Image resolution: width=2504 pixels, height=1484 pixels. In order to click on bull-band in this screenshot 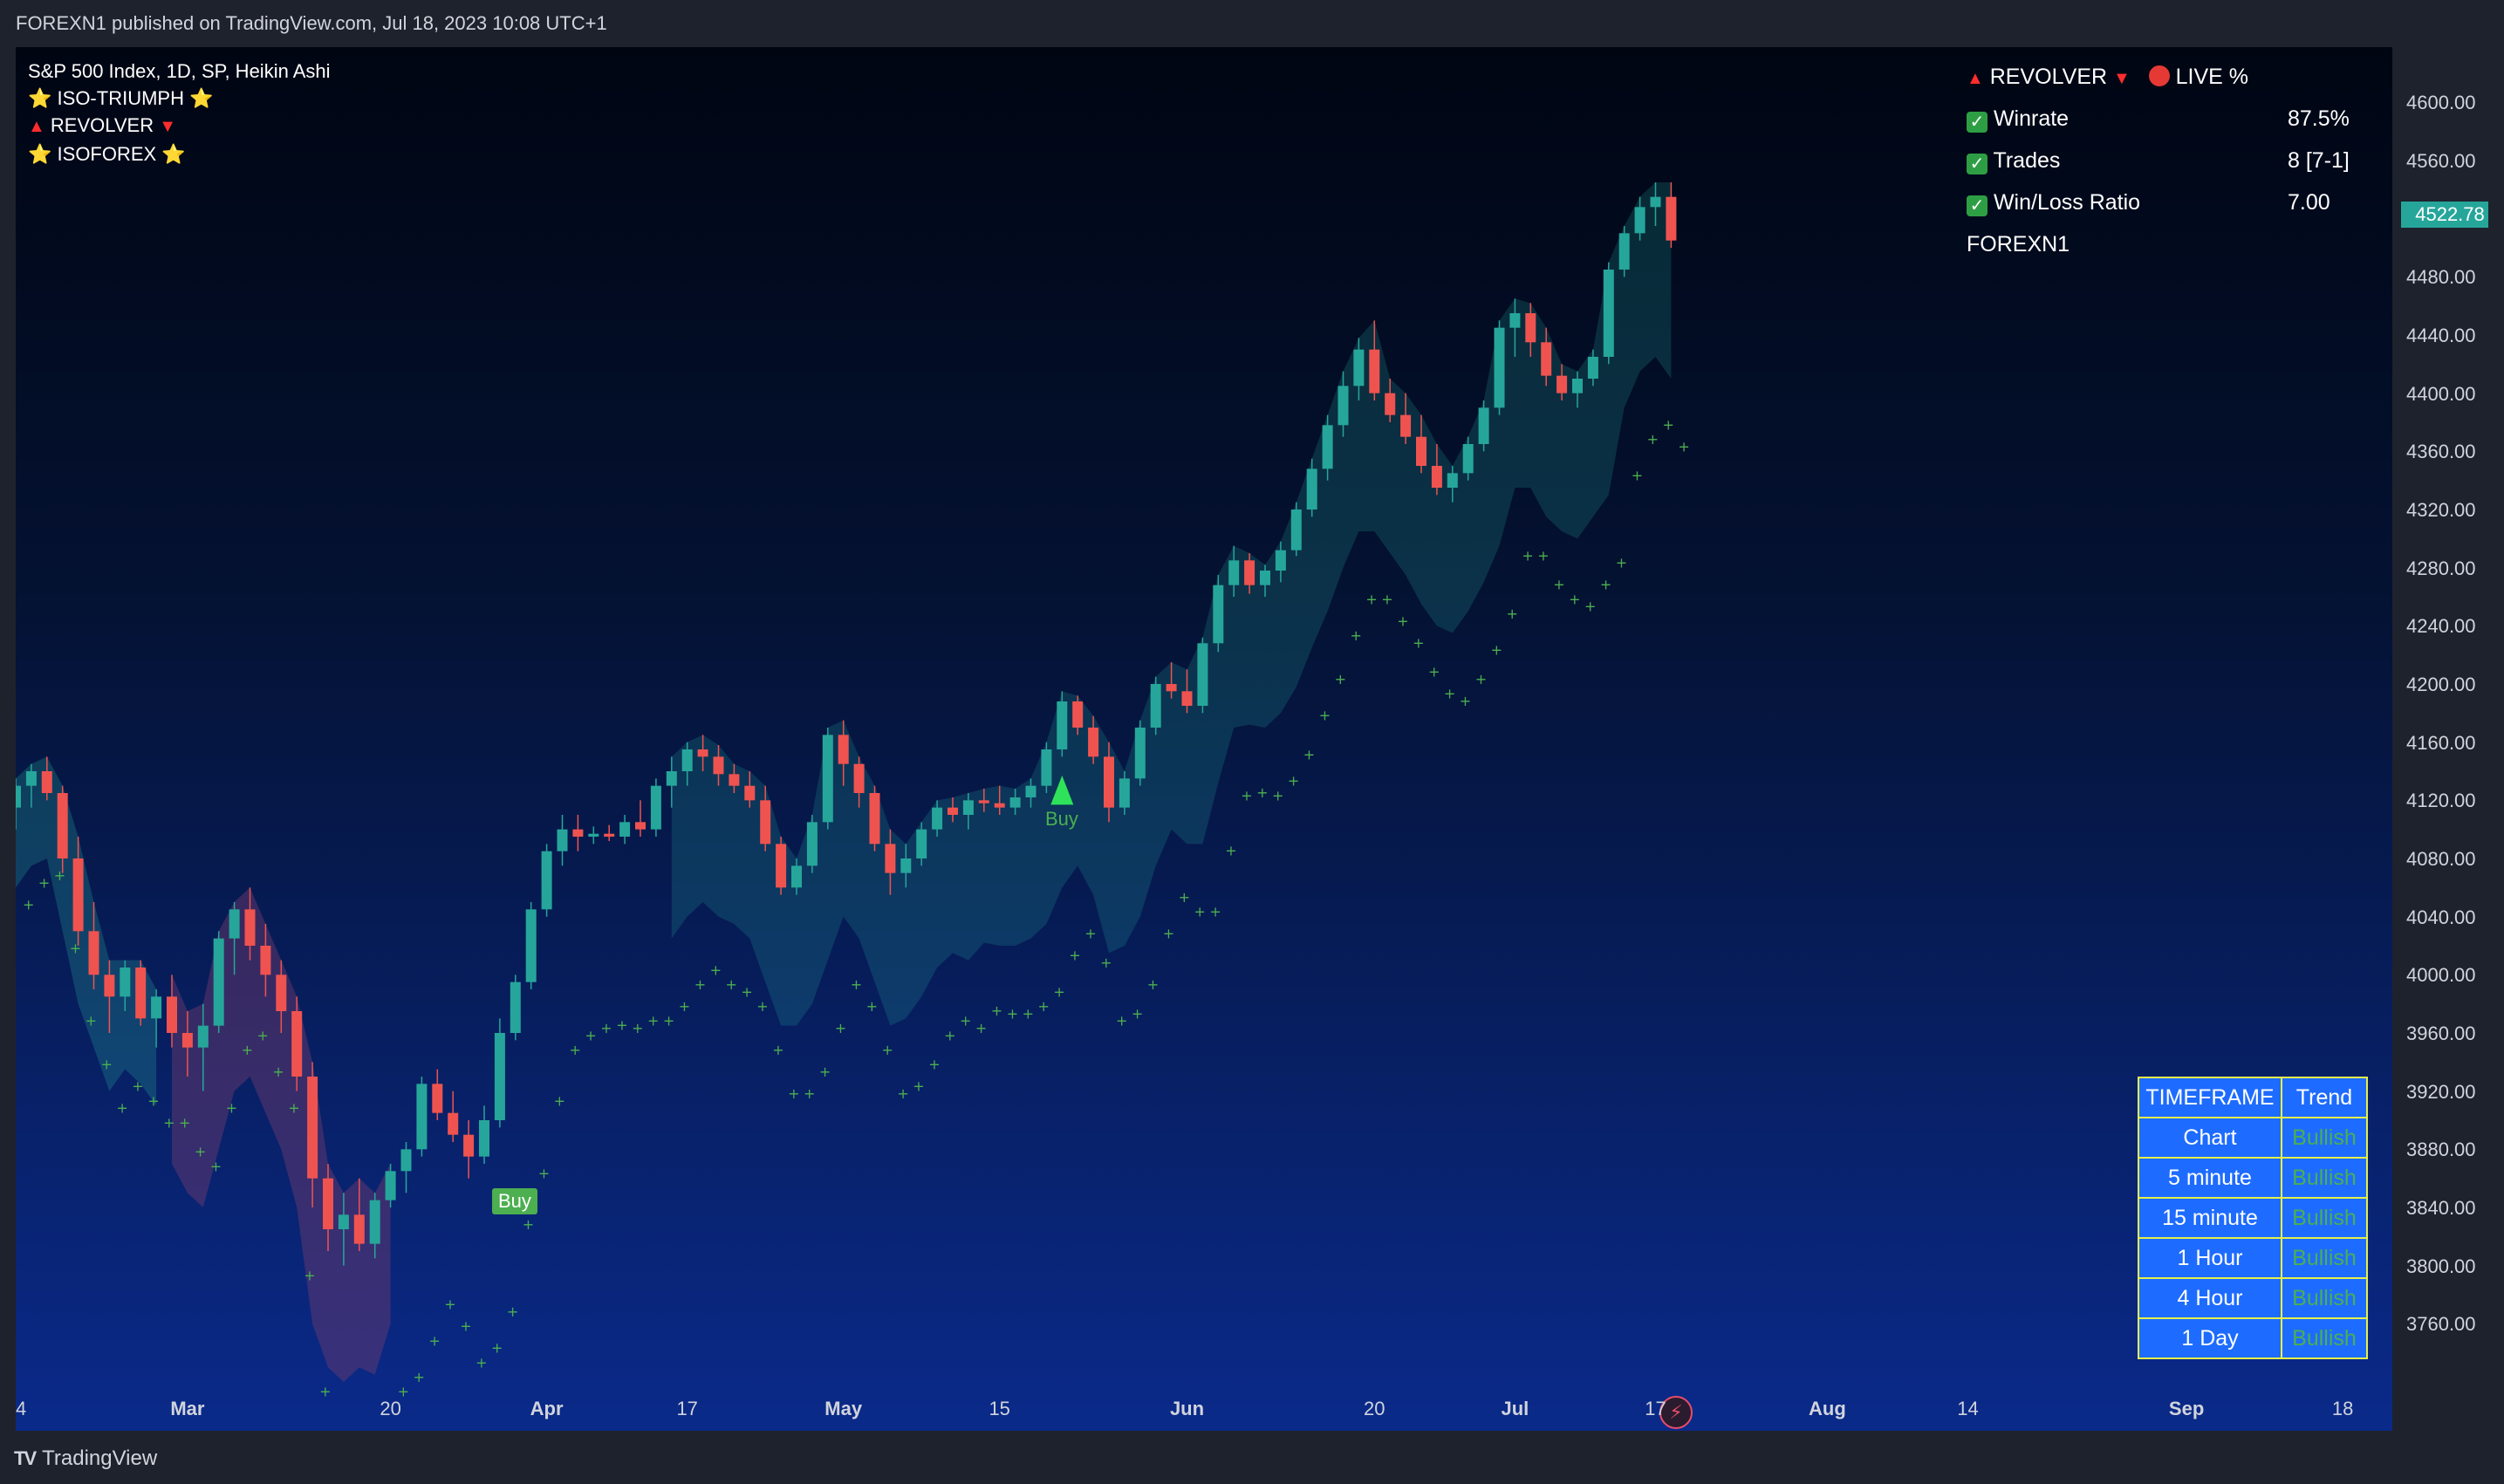, I will do `click(86, 931)`.